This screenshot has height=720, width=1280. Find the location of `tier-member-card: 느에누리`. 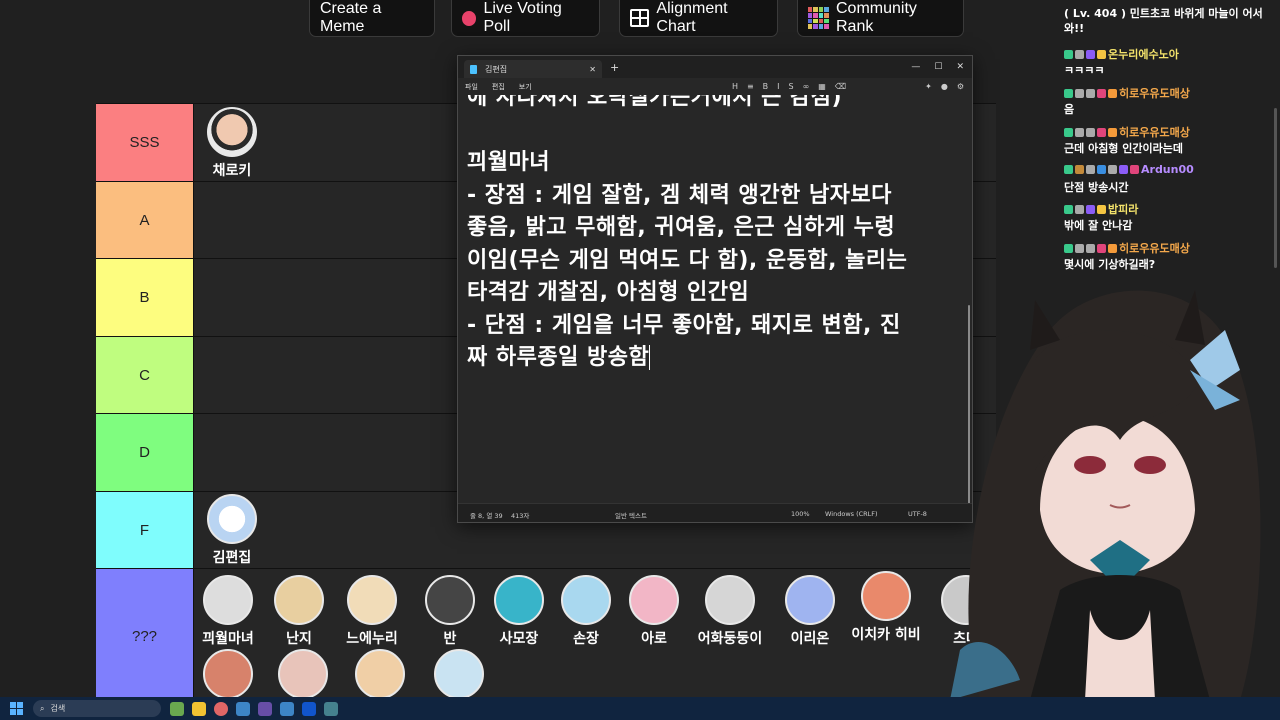

tier-member-card: 느에누리 is located at coordinates (372, 611).